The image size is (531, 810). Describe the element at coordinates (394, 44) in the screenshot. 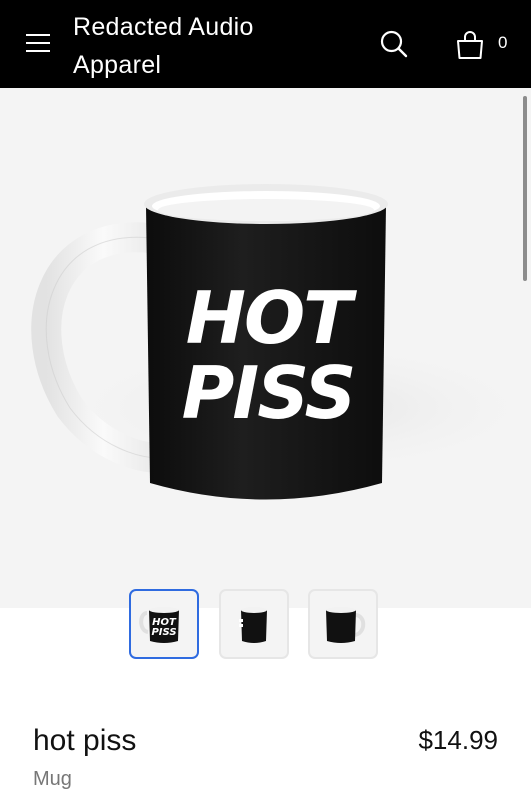

I see `search-icon` at that location.